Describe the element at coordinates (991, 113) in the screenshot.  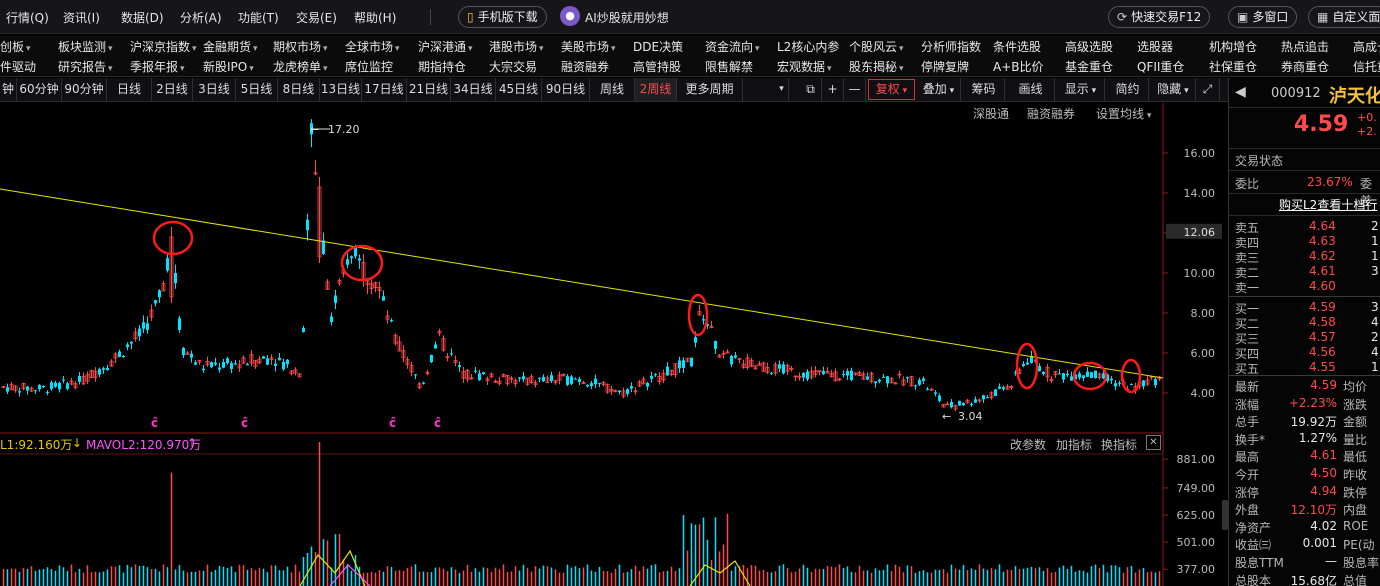
I see `shentong-link: 深股通` at that location.